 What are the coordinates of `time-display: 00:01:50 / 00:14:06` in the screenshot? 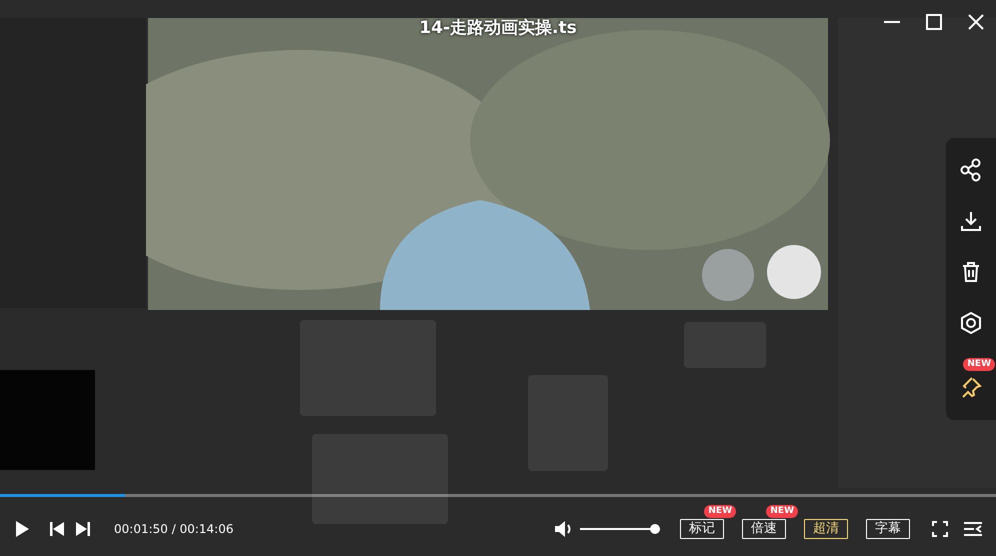 It's located at (174, 529).